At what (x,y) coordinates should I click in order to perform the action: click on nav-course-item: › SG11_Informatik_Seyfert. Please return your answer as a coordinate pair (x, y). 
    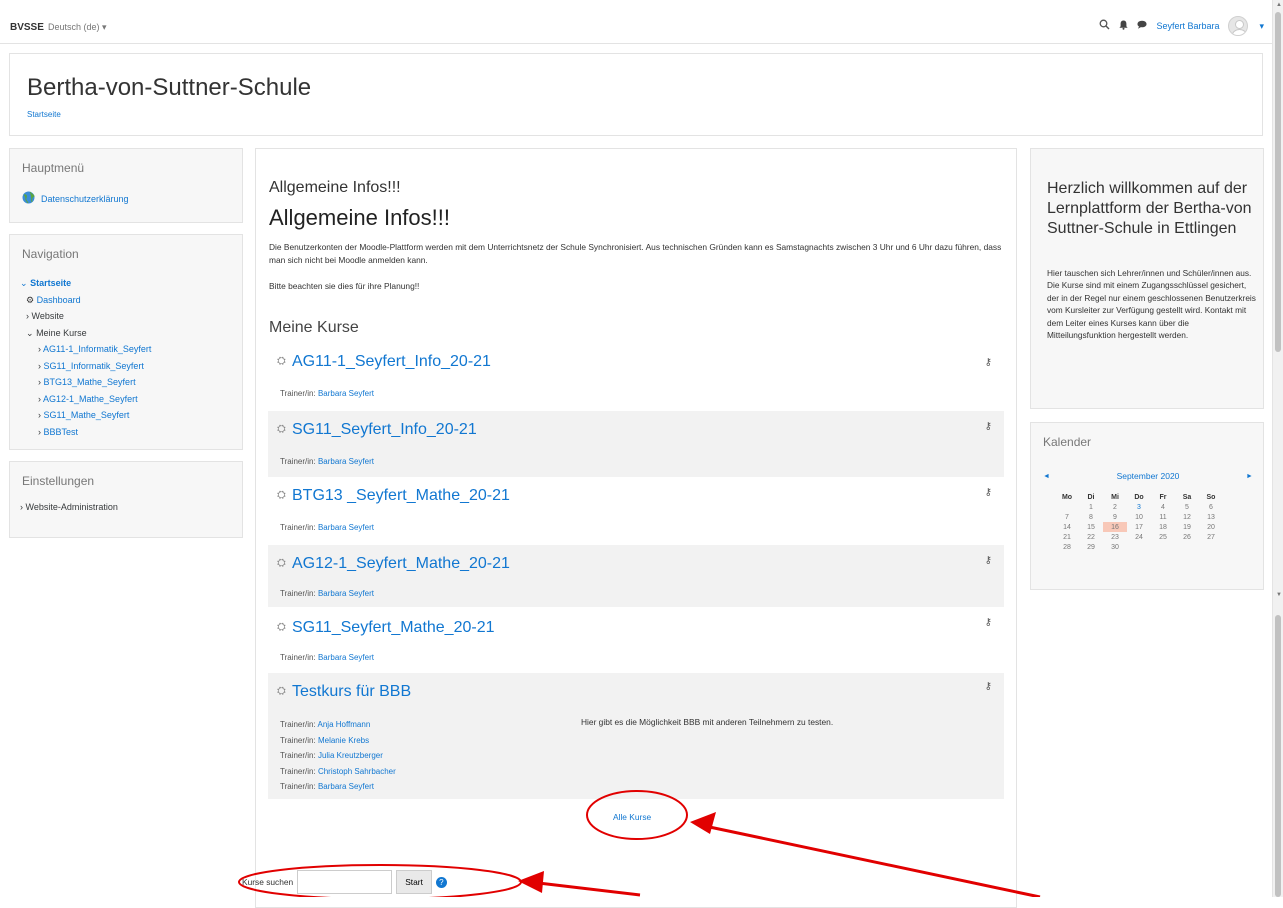
    Looking at the image, I should click on (85, 366).